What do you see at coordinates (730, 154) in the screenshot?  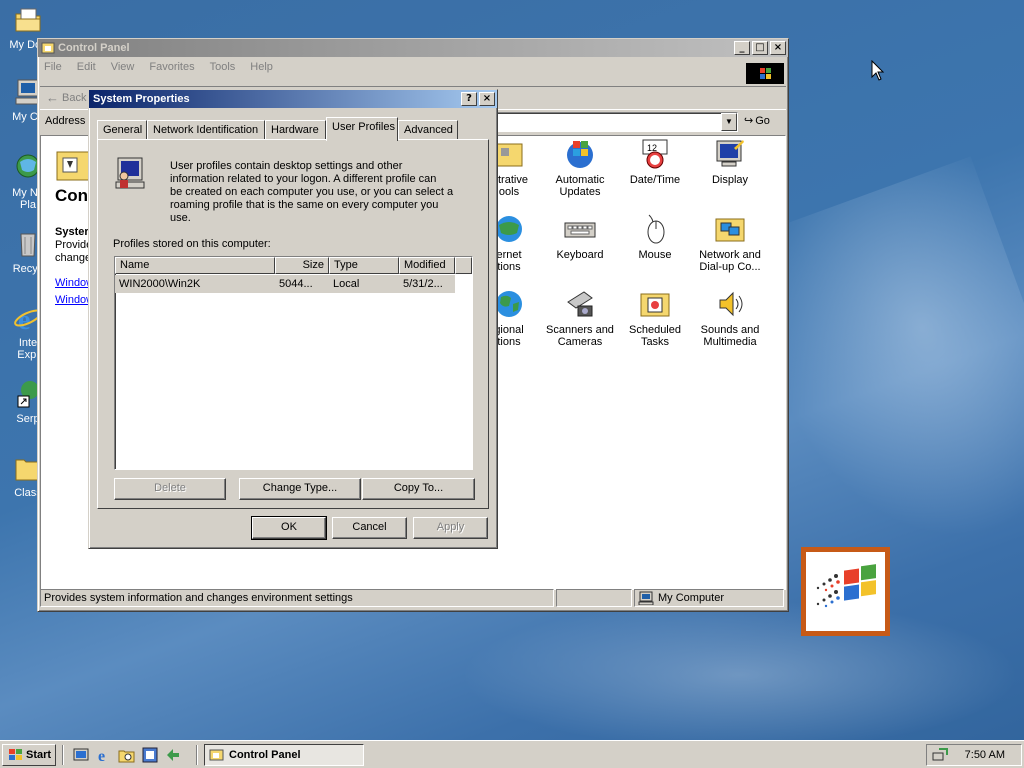 I see `display-icon` at bounding box center [730, 154].